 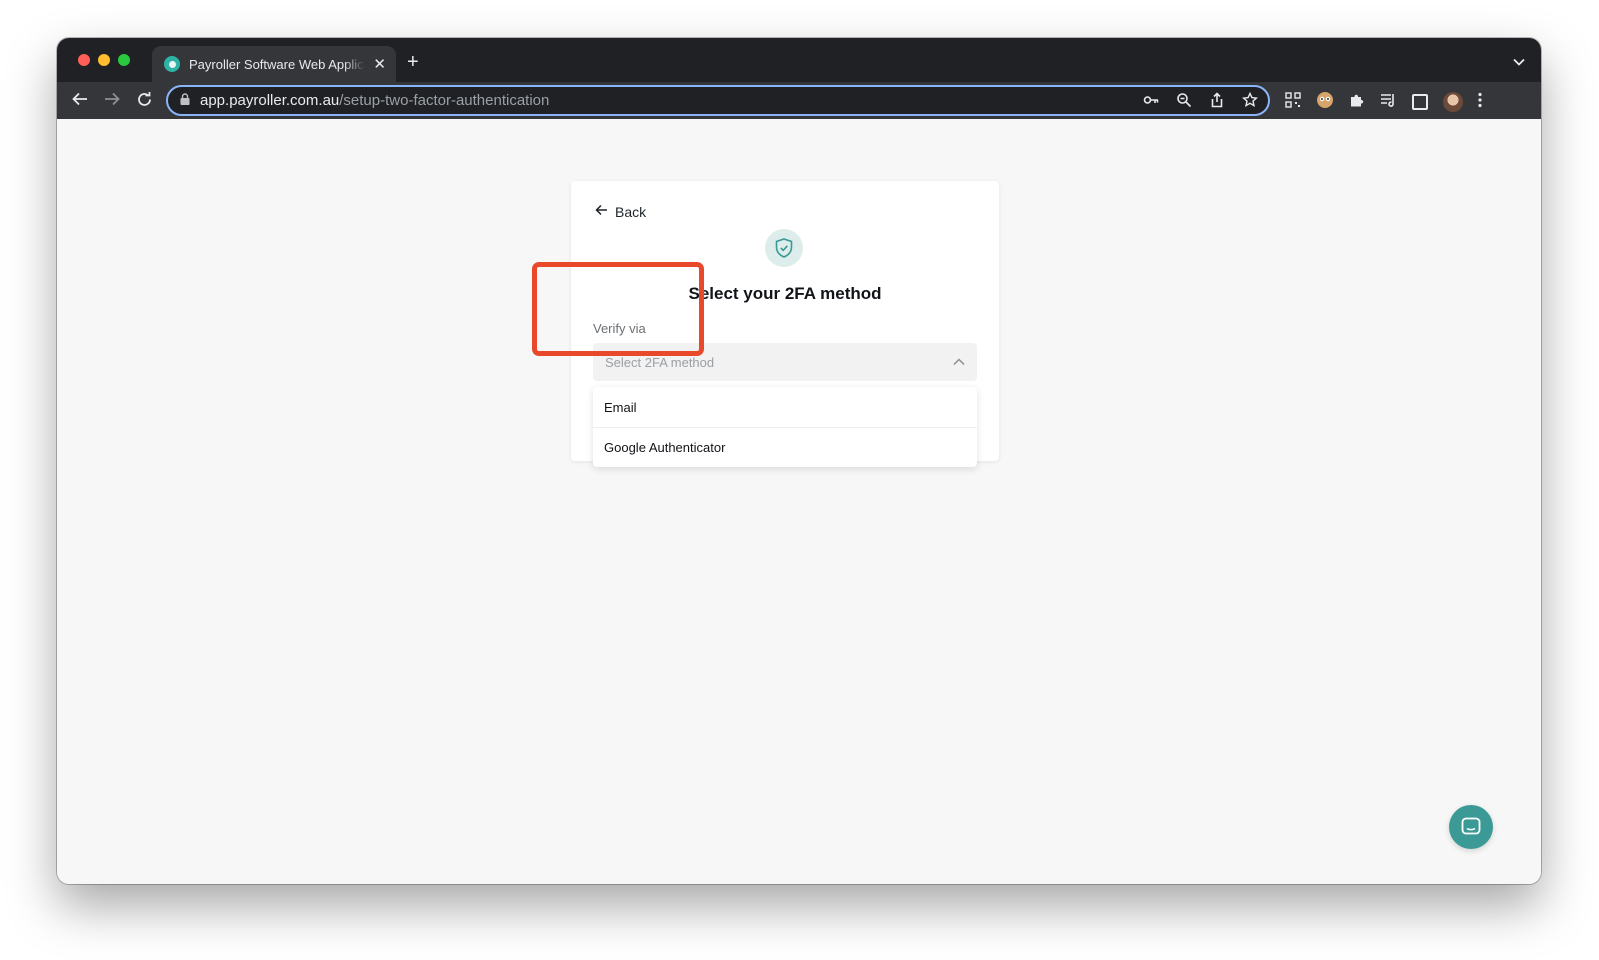 What do you see at coordinates (784, 248) in the screenshot?
I see `shield-check-icon` at bounding box center [784, 248].